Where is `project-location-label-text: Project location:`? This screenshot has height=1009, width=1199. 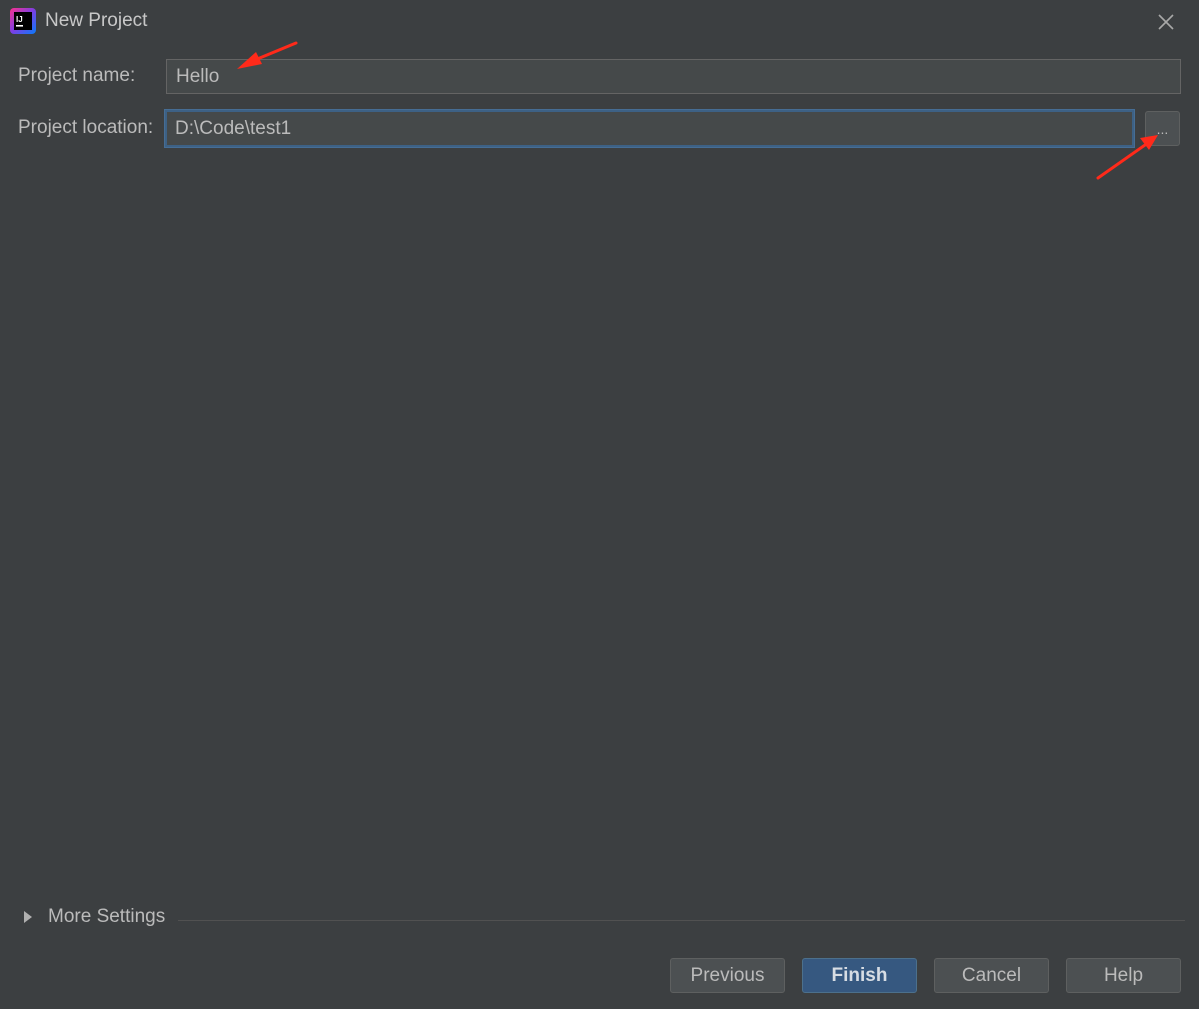
project-location-label-text: Project location: is located at coordinates (86, 127).